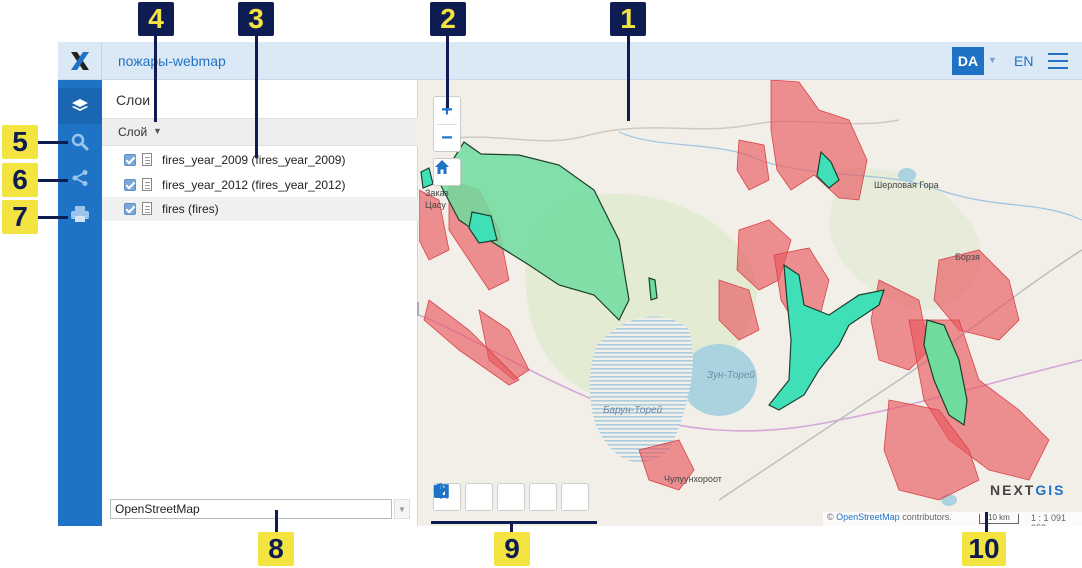  What do you see at coordinates (448, 19) in the screenshot?
I see `callout-2: 2` at bounding box center [448, 19].